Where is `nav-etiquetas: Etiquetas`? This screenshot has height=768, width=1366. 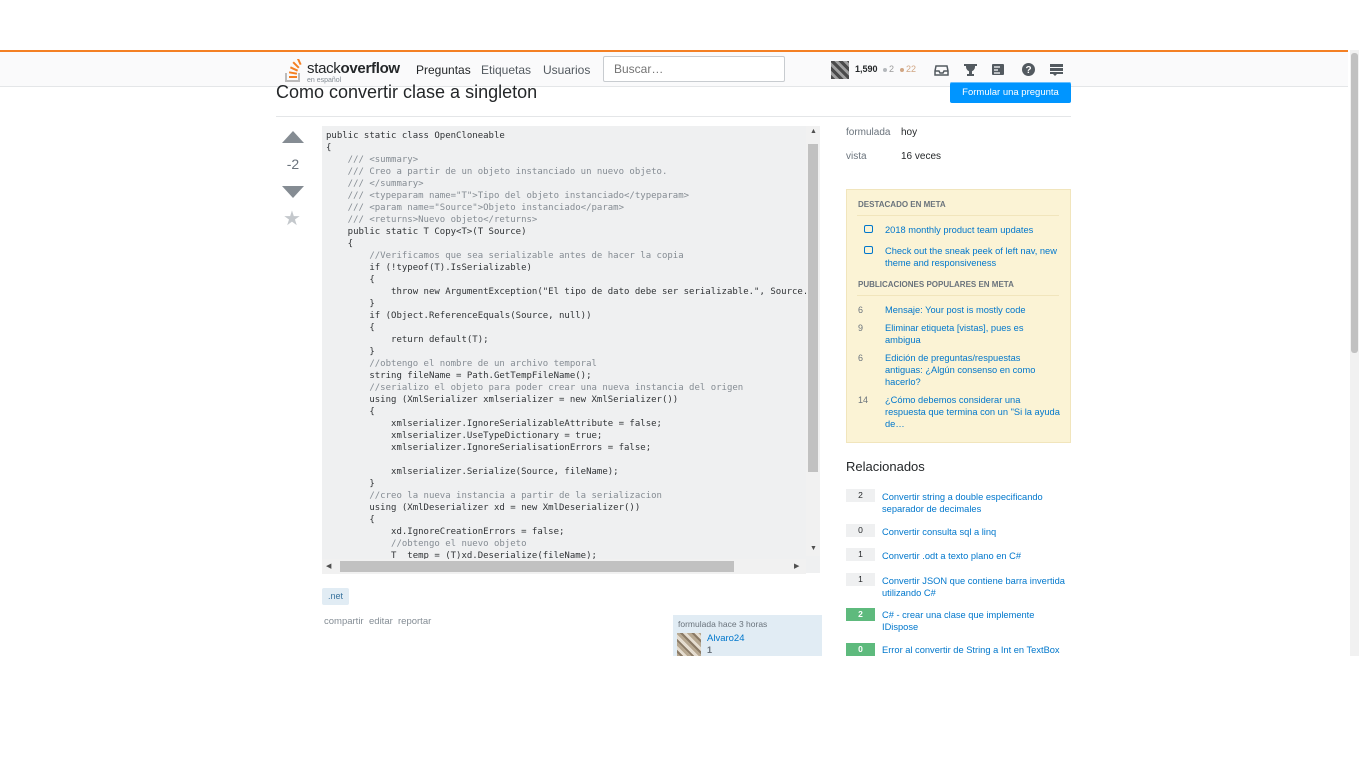 nav-etiquetas: Etiquetas is located at coordinates (506, 70).